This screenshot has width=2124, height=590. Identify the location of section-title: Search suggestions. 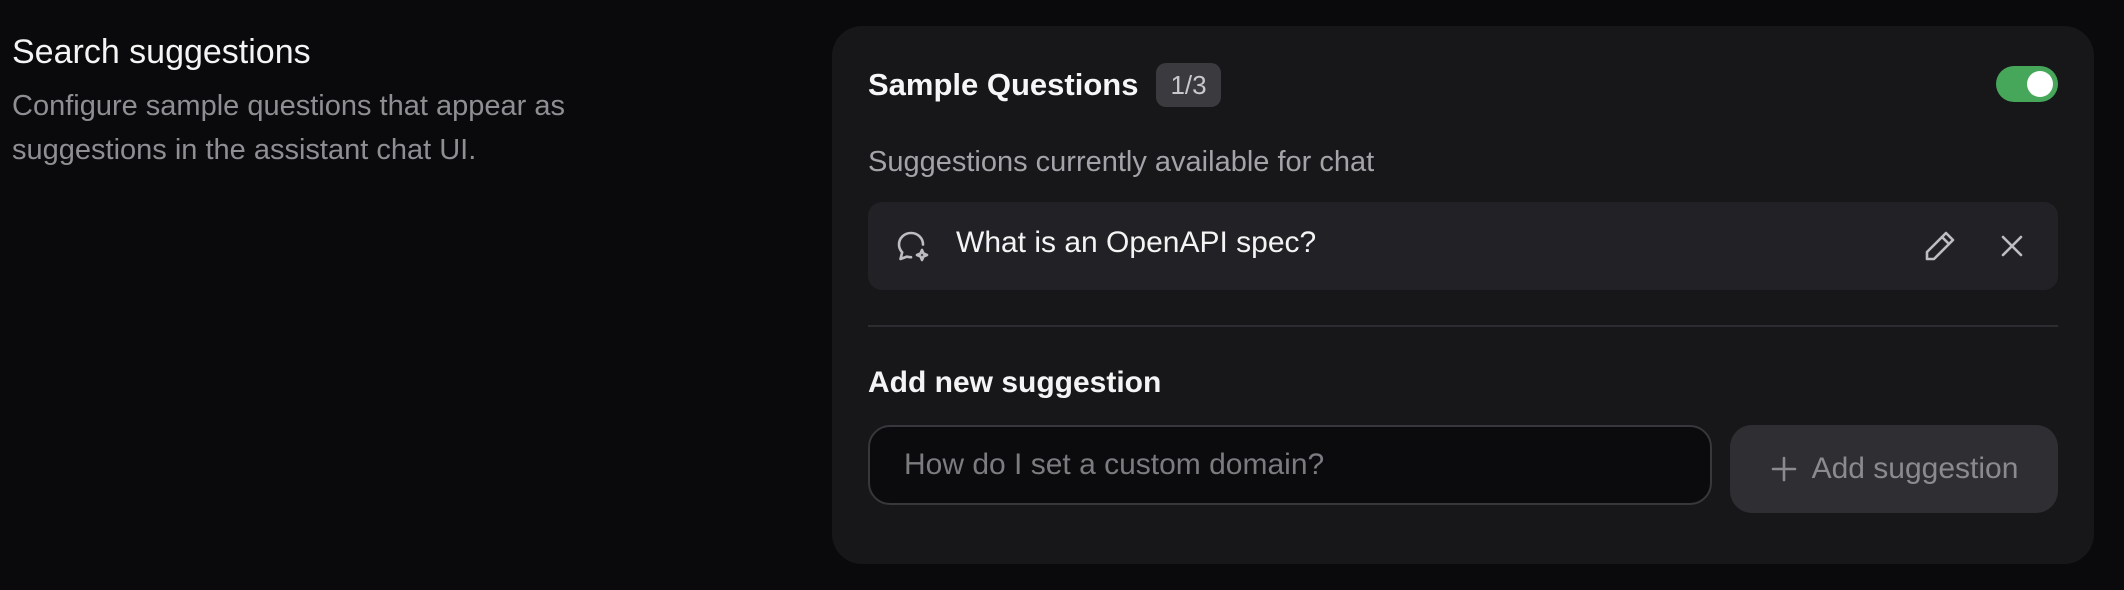
(161, 52).